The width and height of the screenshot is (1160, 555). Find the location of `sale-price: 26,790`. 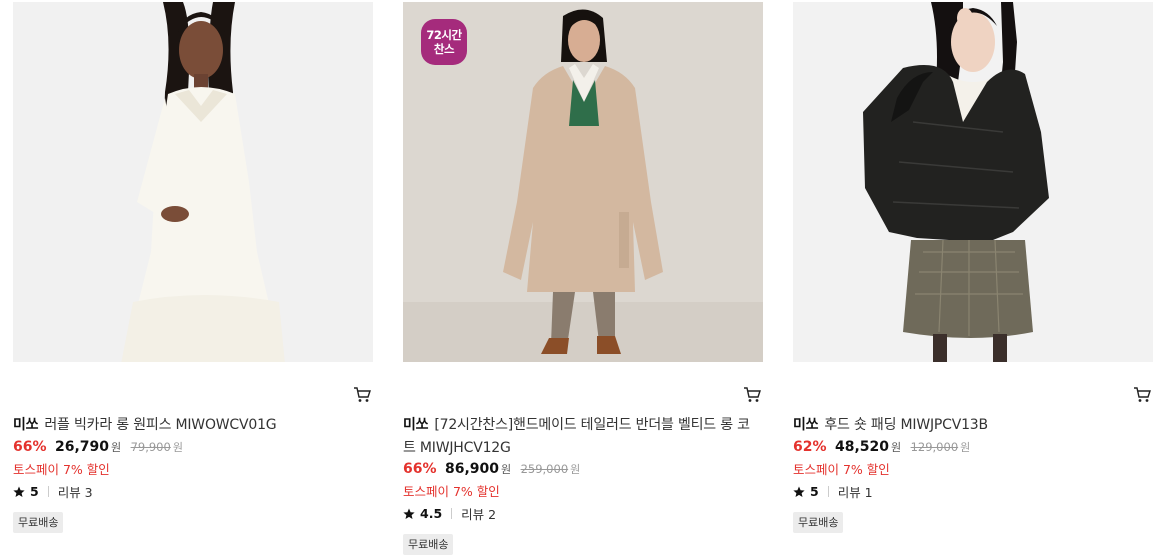

sale-price: 26,790 is located at coordinates (81, 447).